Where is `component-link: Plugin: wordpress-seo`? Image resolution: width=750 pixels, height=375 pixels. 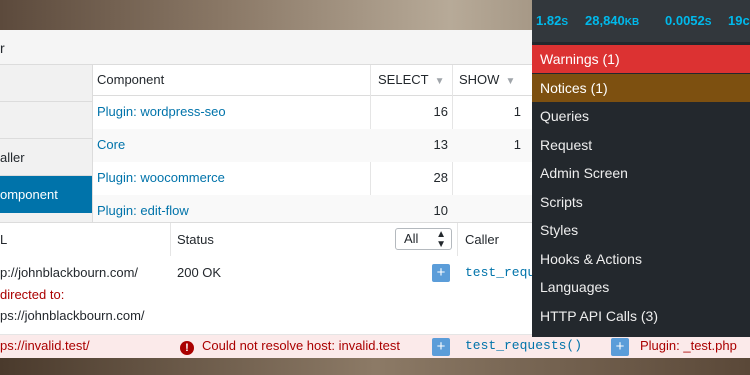
component-link: Plugin: wordpress-seo is located at coordinates (161, 111).